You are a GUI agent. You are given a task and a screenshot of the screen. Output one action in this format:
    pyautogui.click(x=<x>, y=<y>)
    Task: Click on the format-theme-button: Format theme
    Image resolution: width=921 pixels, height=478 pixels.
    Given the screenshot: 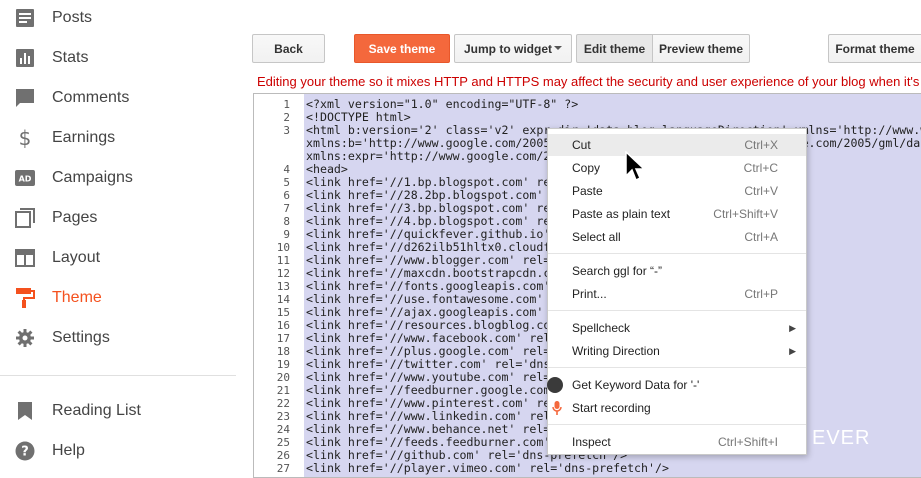 What is the action you would take?
    pyautogui.click(x=874, y=48)
    